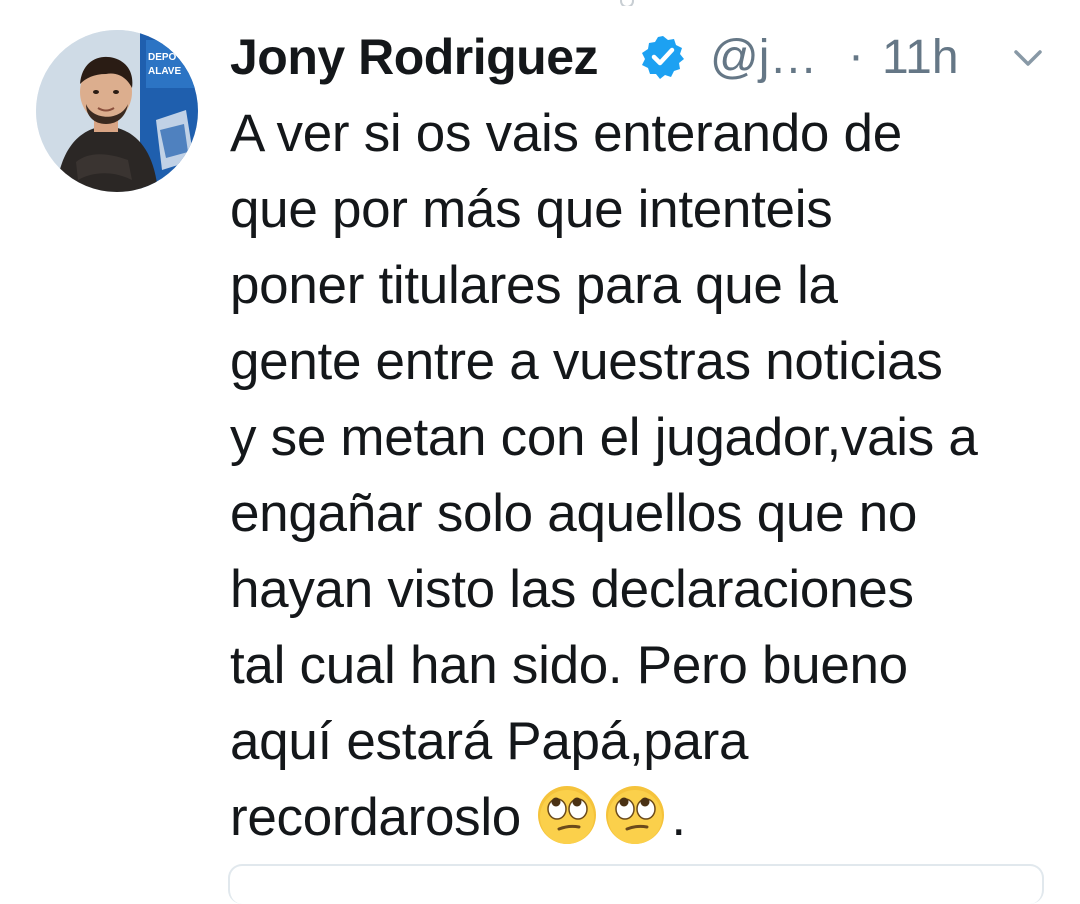 The height and width of the screenshot is (904, 1080). I want to click on author-display-name: Jony Rodriguez, so click(414, 57).